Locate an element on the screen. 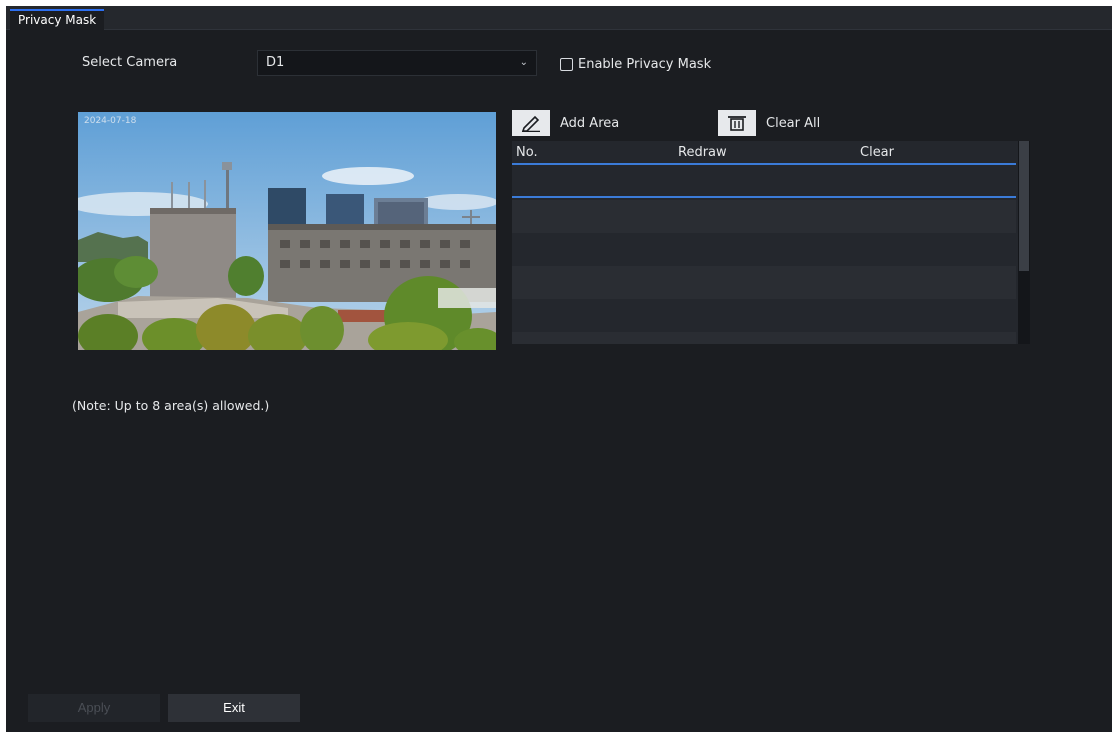 The height and width of the screenshot is (732, 1117). camera-preview: 2024-07-18 is located at coordinates (287, 231).